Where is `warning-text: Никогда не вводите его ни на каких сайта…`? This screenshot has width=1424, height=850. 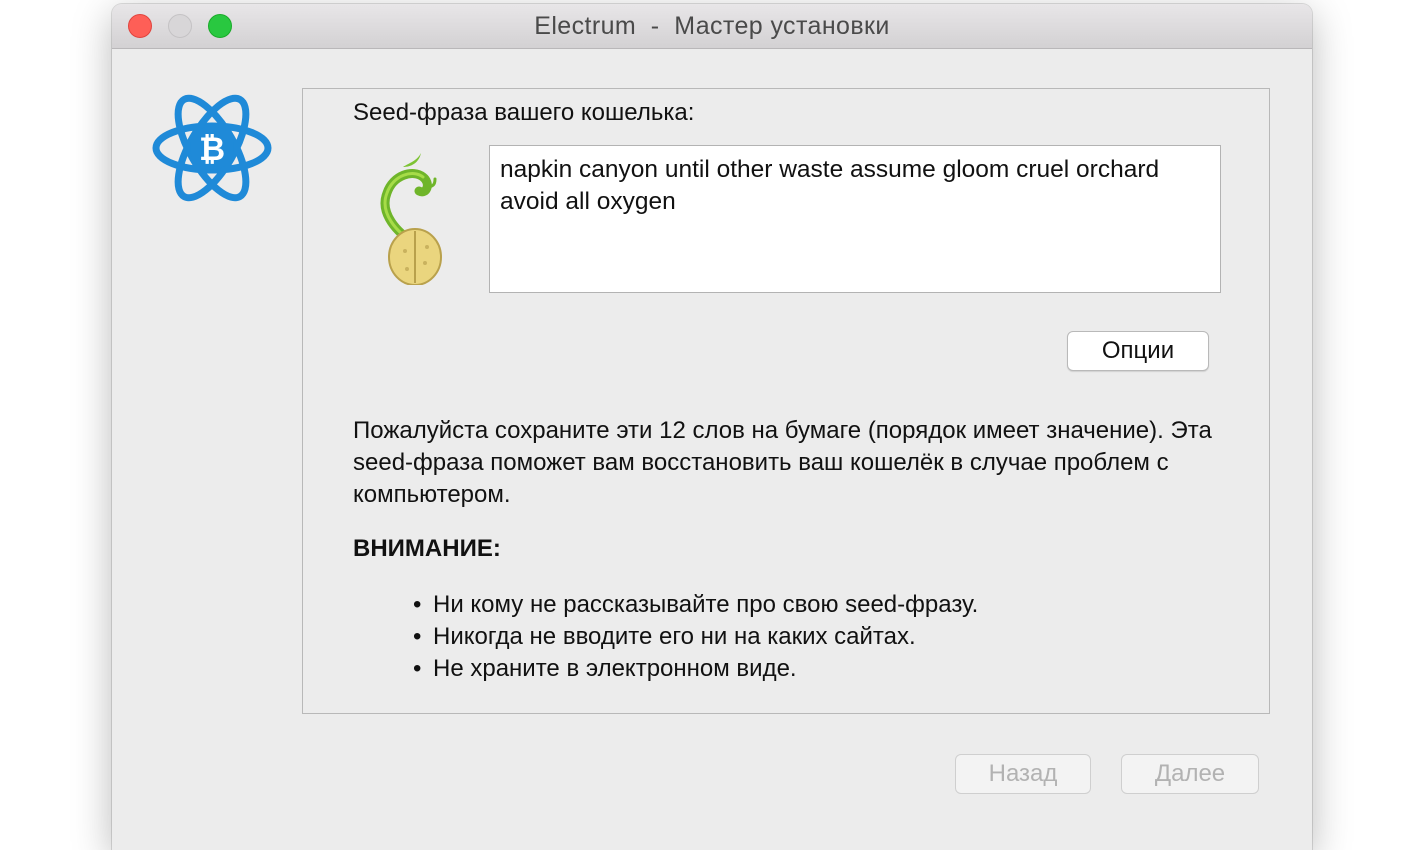
warning-text: Никогда не вводите его ни на каких сайта… is located at coordinates (674, 636).